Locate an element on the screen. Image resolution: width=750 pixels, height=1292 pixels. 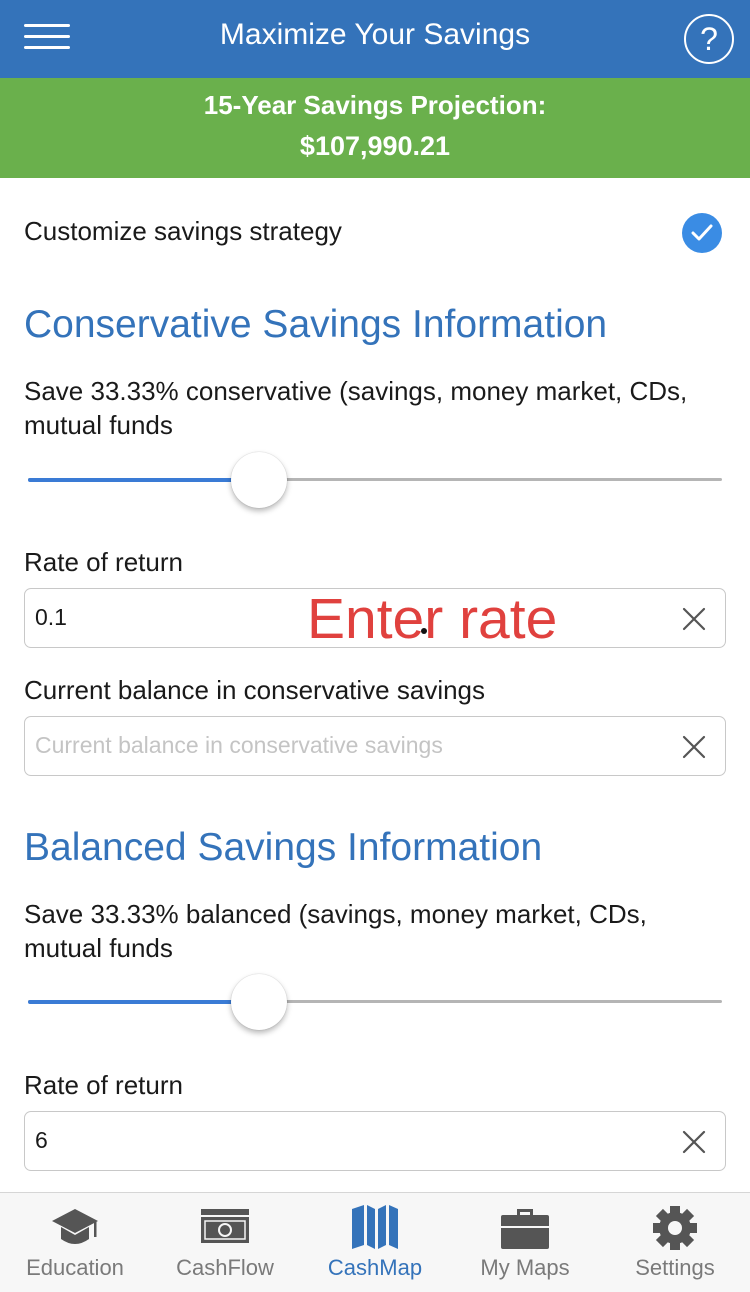
conservative-rate-label: Rate of return is located at coordinates (103, 562).